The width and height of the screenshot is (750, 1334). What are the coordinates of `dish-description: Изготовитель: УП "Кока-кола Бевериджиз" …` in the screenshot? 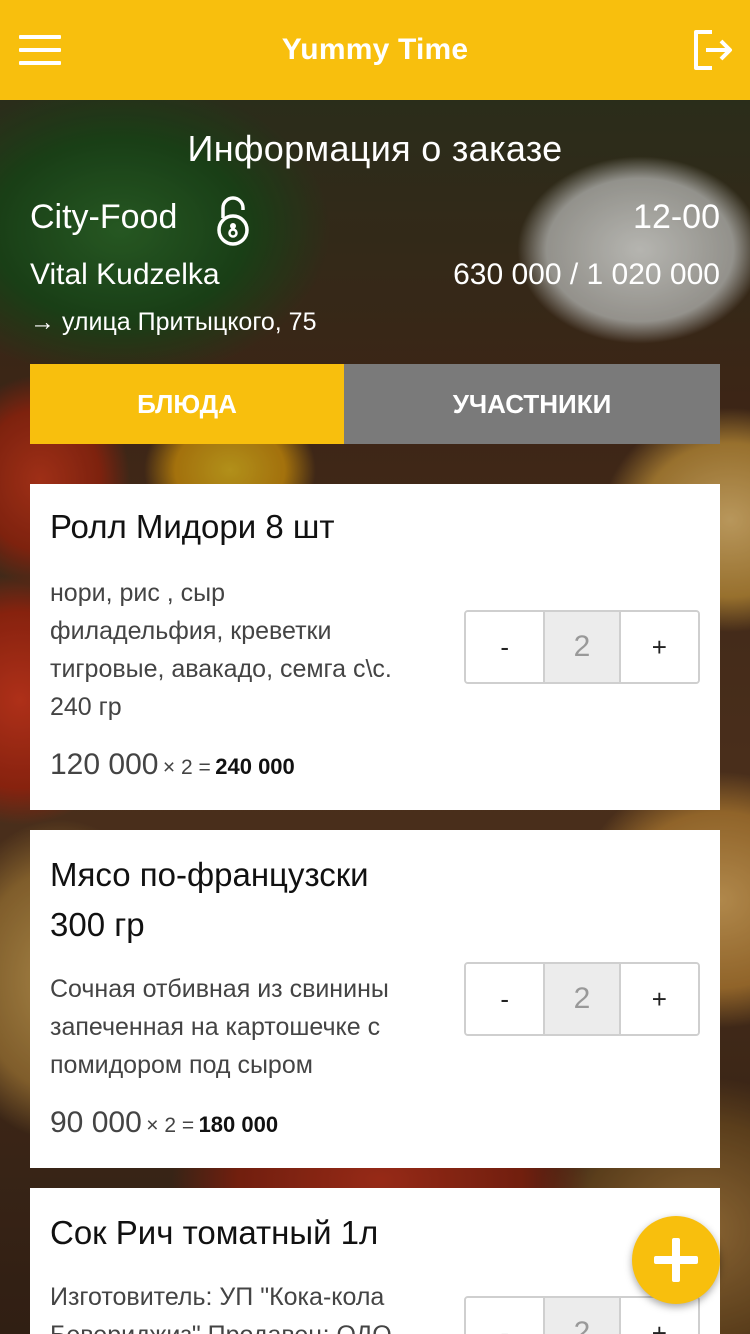 It's located at (250, 1306).